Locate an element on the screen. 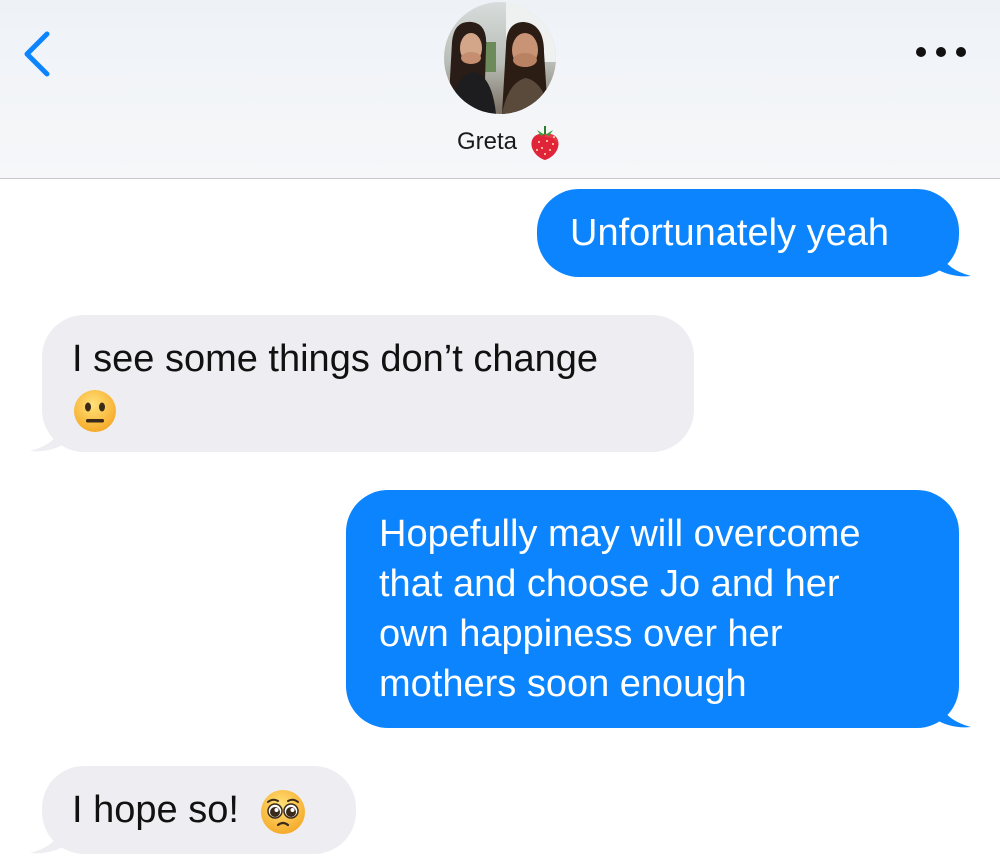  sent-message-bubble: Unfortunately yeah is located at coordinates (748, 233).